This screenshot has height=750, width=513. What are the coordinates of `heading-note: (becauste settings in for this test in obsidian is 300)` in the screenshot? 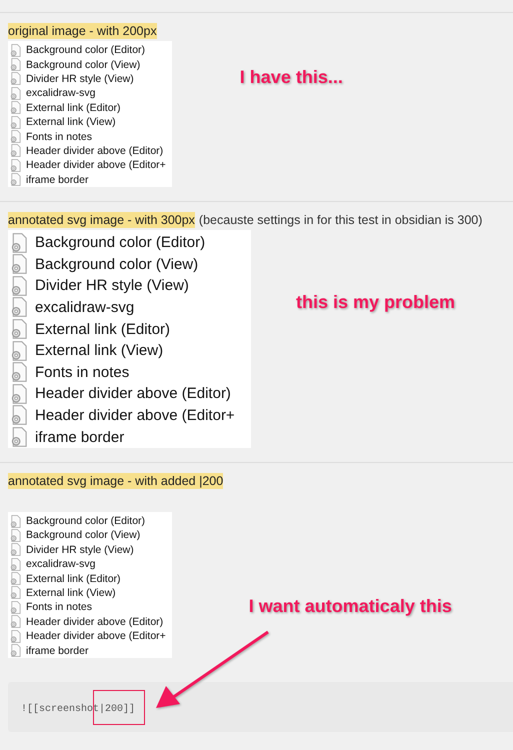 It's located at (340, 219).